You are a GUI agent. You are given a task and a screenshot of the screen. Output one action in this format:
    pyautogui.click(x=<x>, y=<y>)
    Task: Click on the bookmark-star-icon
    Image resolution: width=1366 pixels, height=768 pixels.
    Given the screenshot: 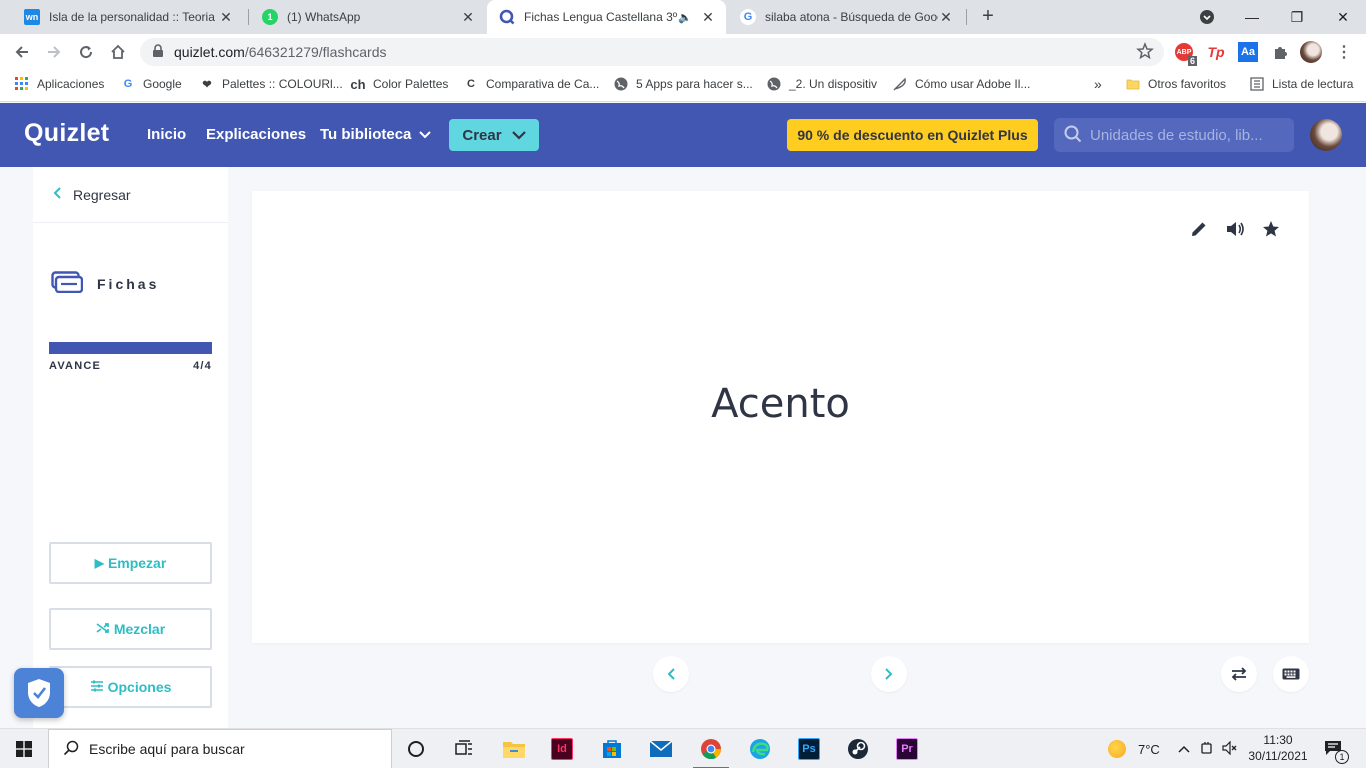 What is the action you would take?
    pyautogui.click(x=1145, y=52)
    